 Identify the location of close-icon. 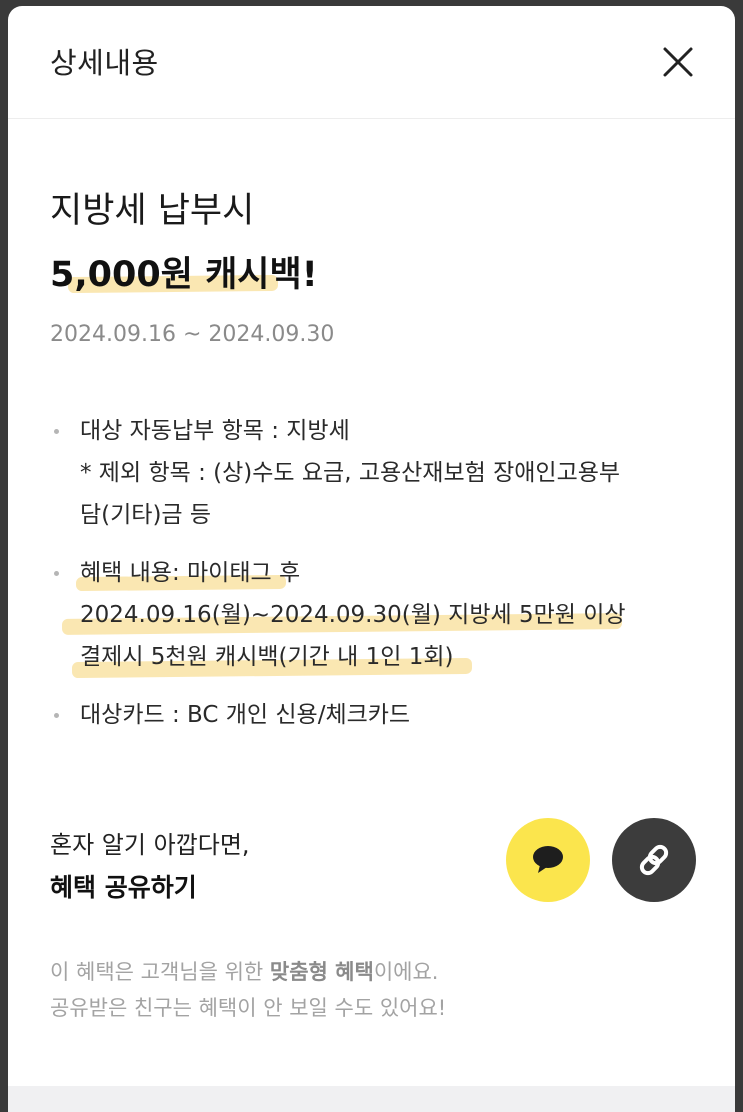
(678, 62).